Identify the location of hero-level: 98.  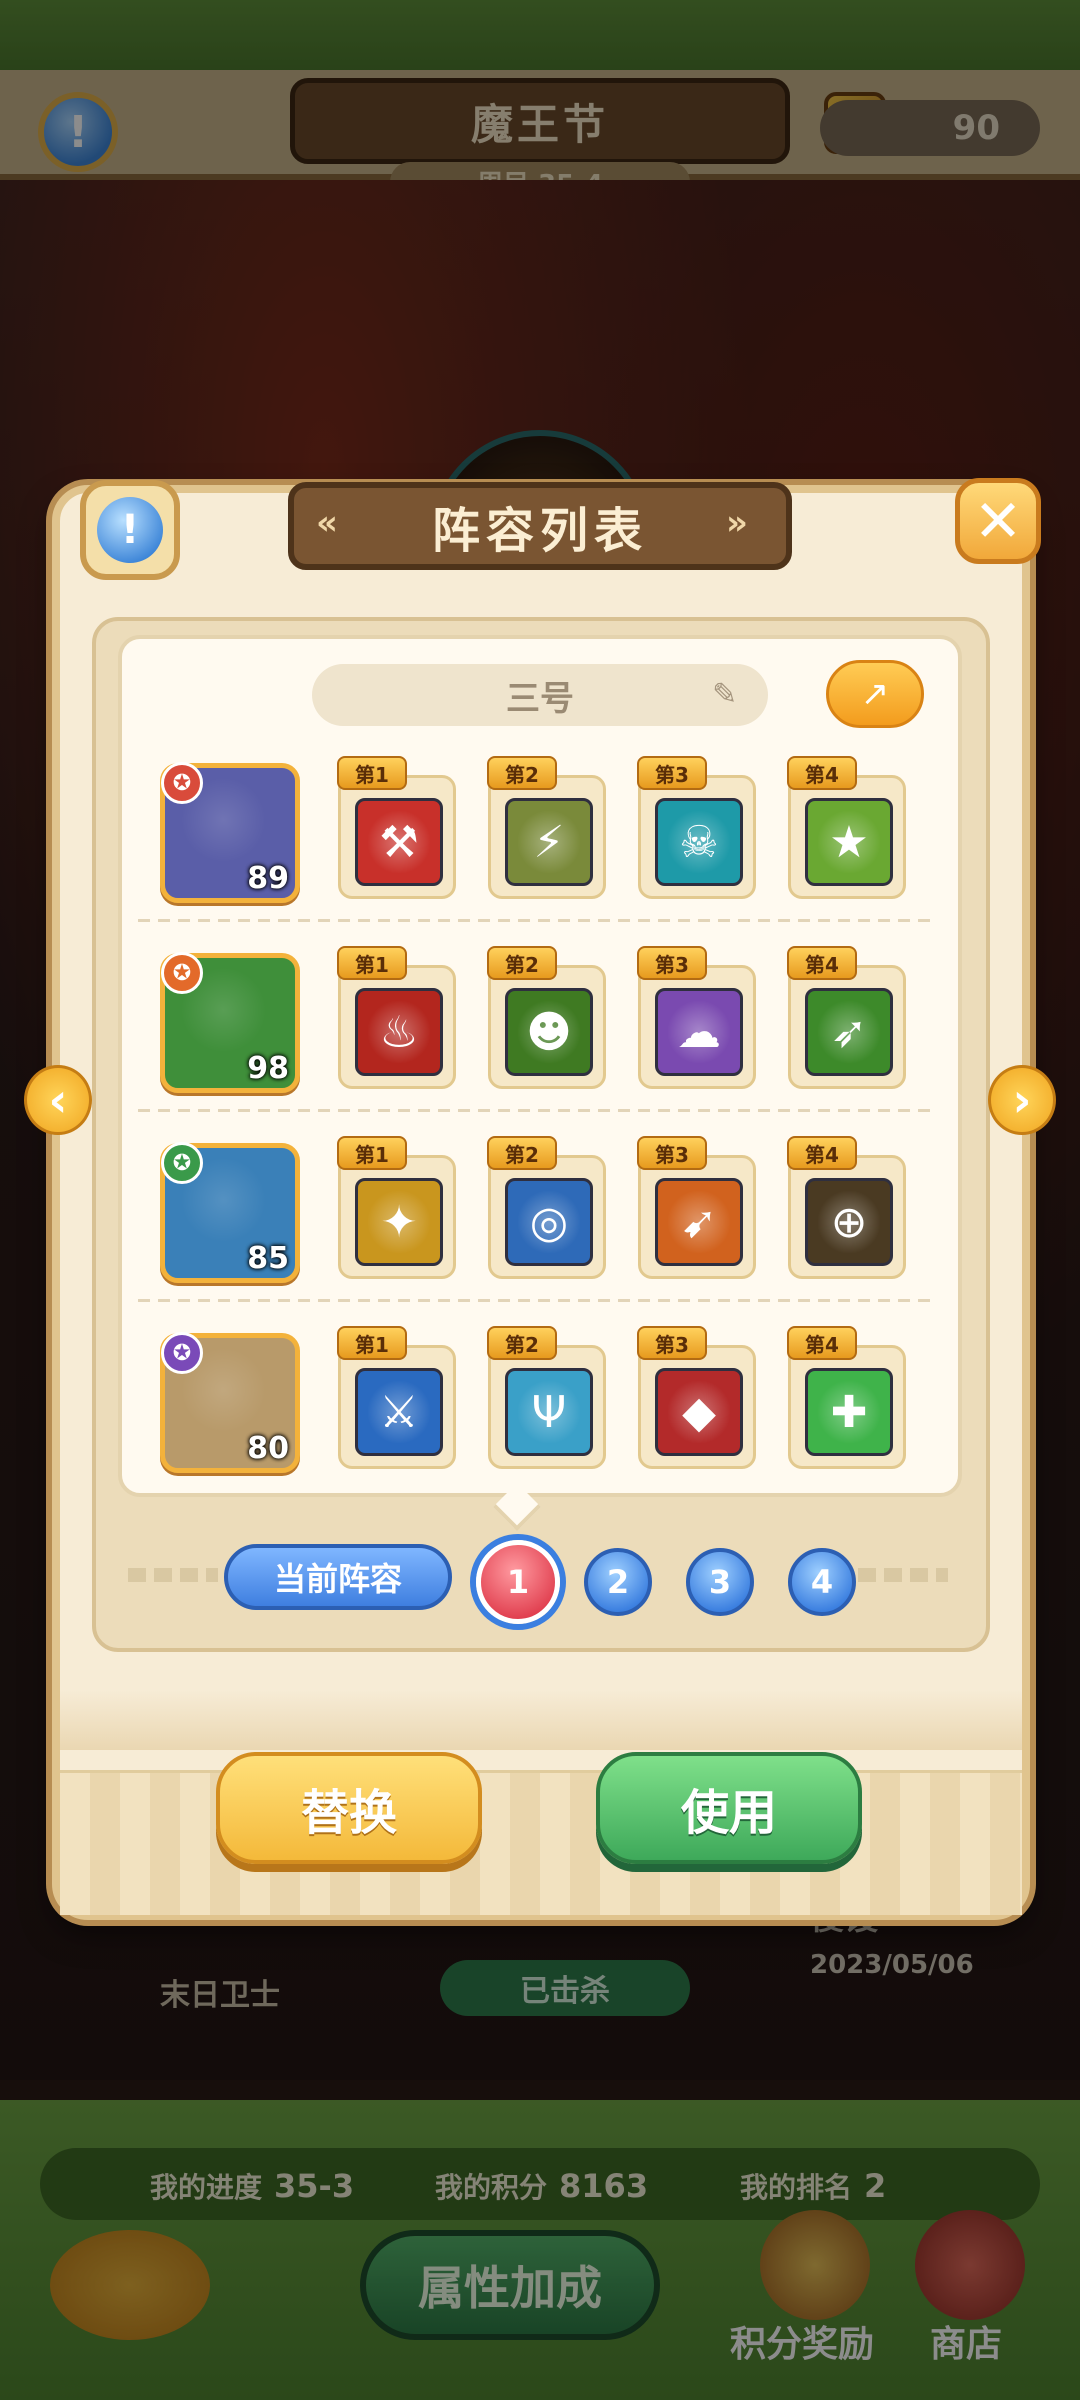
(268, 1068).